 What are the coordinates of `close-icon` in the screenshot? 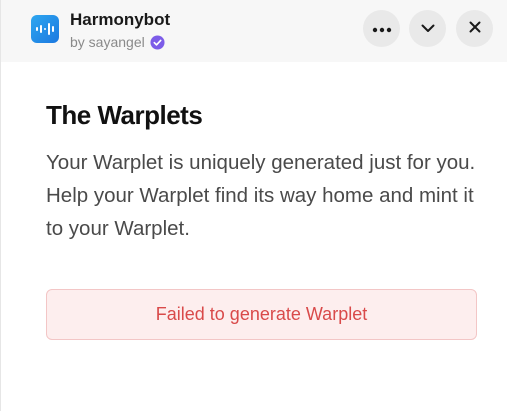 It's located at (475, 29).